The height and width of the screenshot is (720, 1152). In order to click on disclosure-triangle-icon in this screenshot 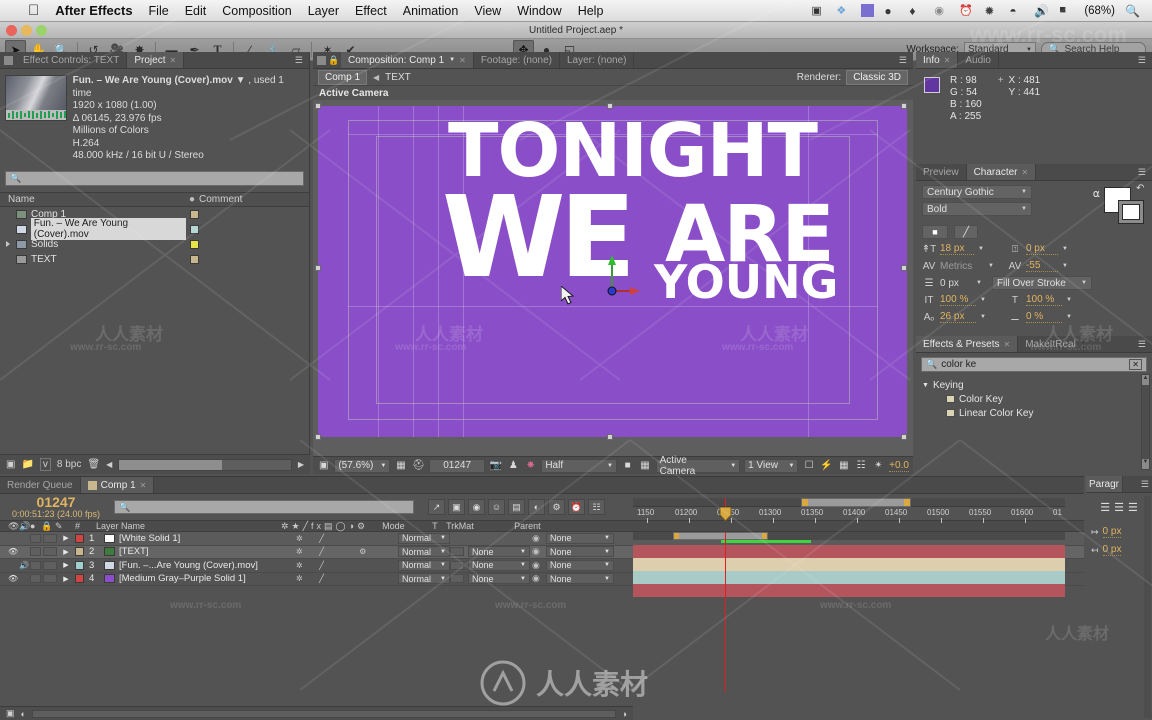, I will do `click(8, 244)`.